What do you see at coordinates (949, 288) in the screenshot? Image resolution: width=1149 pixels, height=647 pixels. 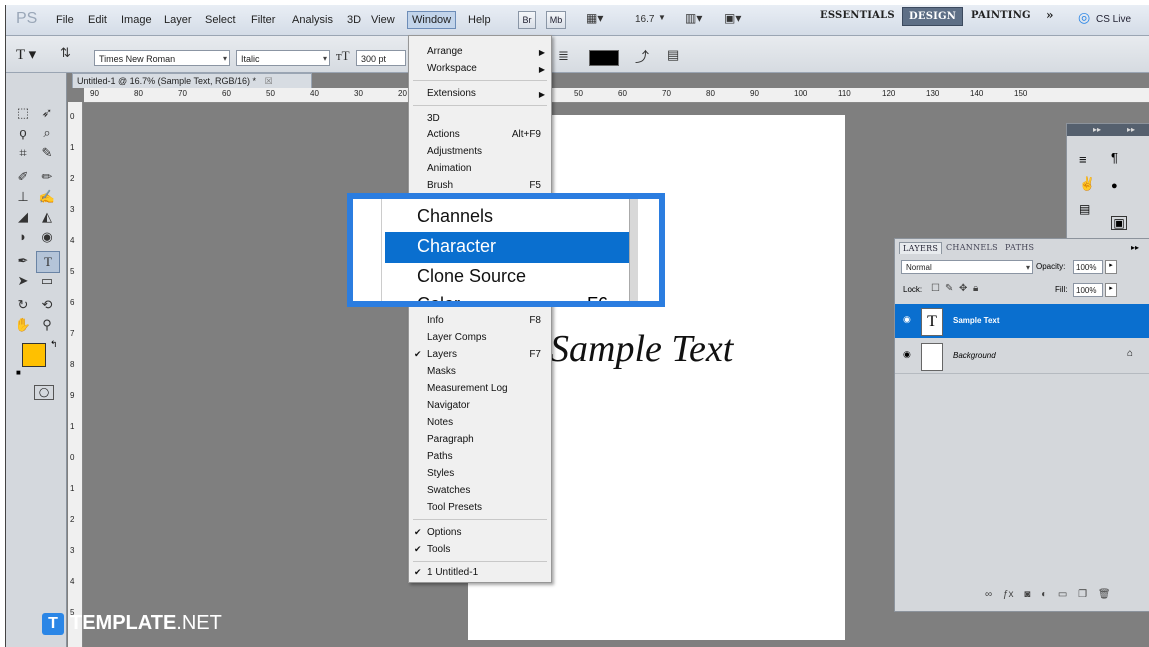 I see `lock-image-icon: ✎` at bounding box center [949, 288].